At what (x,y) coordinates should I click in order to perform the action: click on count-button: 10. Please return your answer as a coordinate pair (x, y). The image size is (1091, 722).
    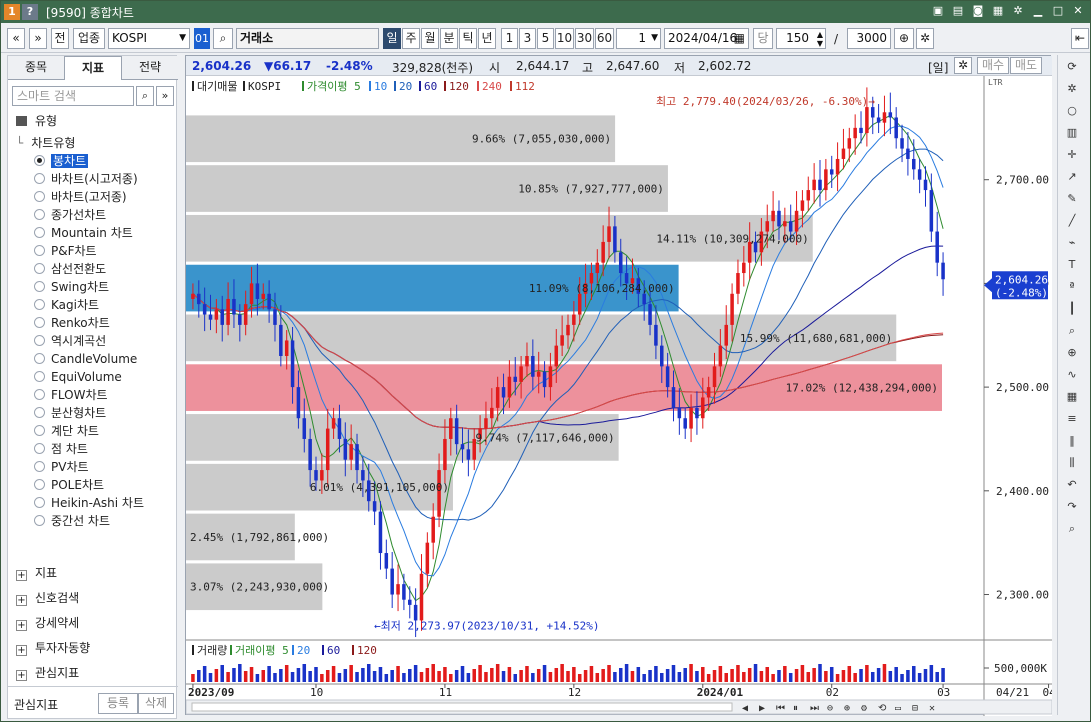
    Looking at the image, I should click on (564, 38).